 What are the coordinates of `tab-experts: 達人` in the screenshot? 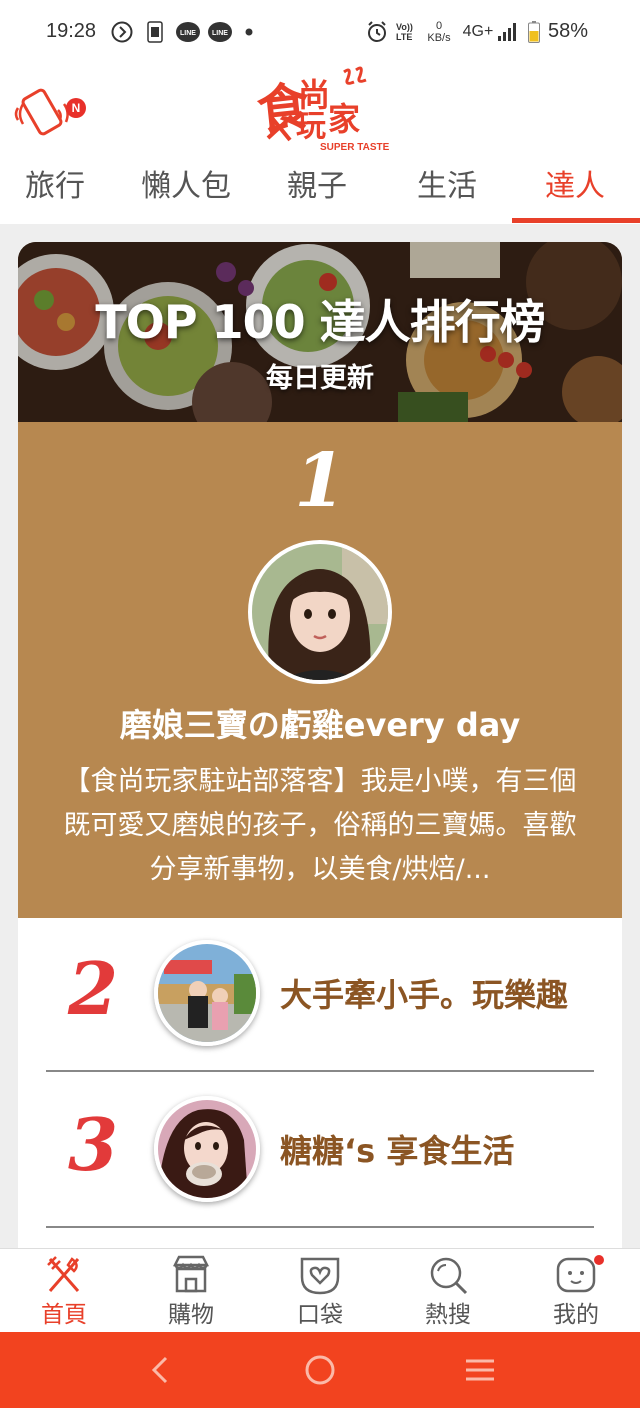 It's located at (575, 192).